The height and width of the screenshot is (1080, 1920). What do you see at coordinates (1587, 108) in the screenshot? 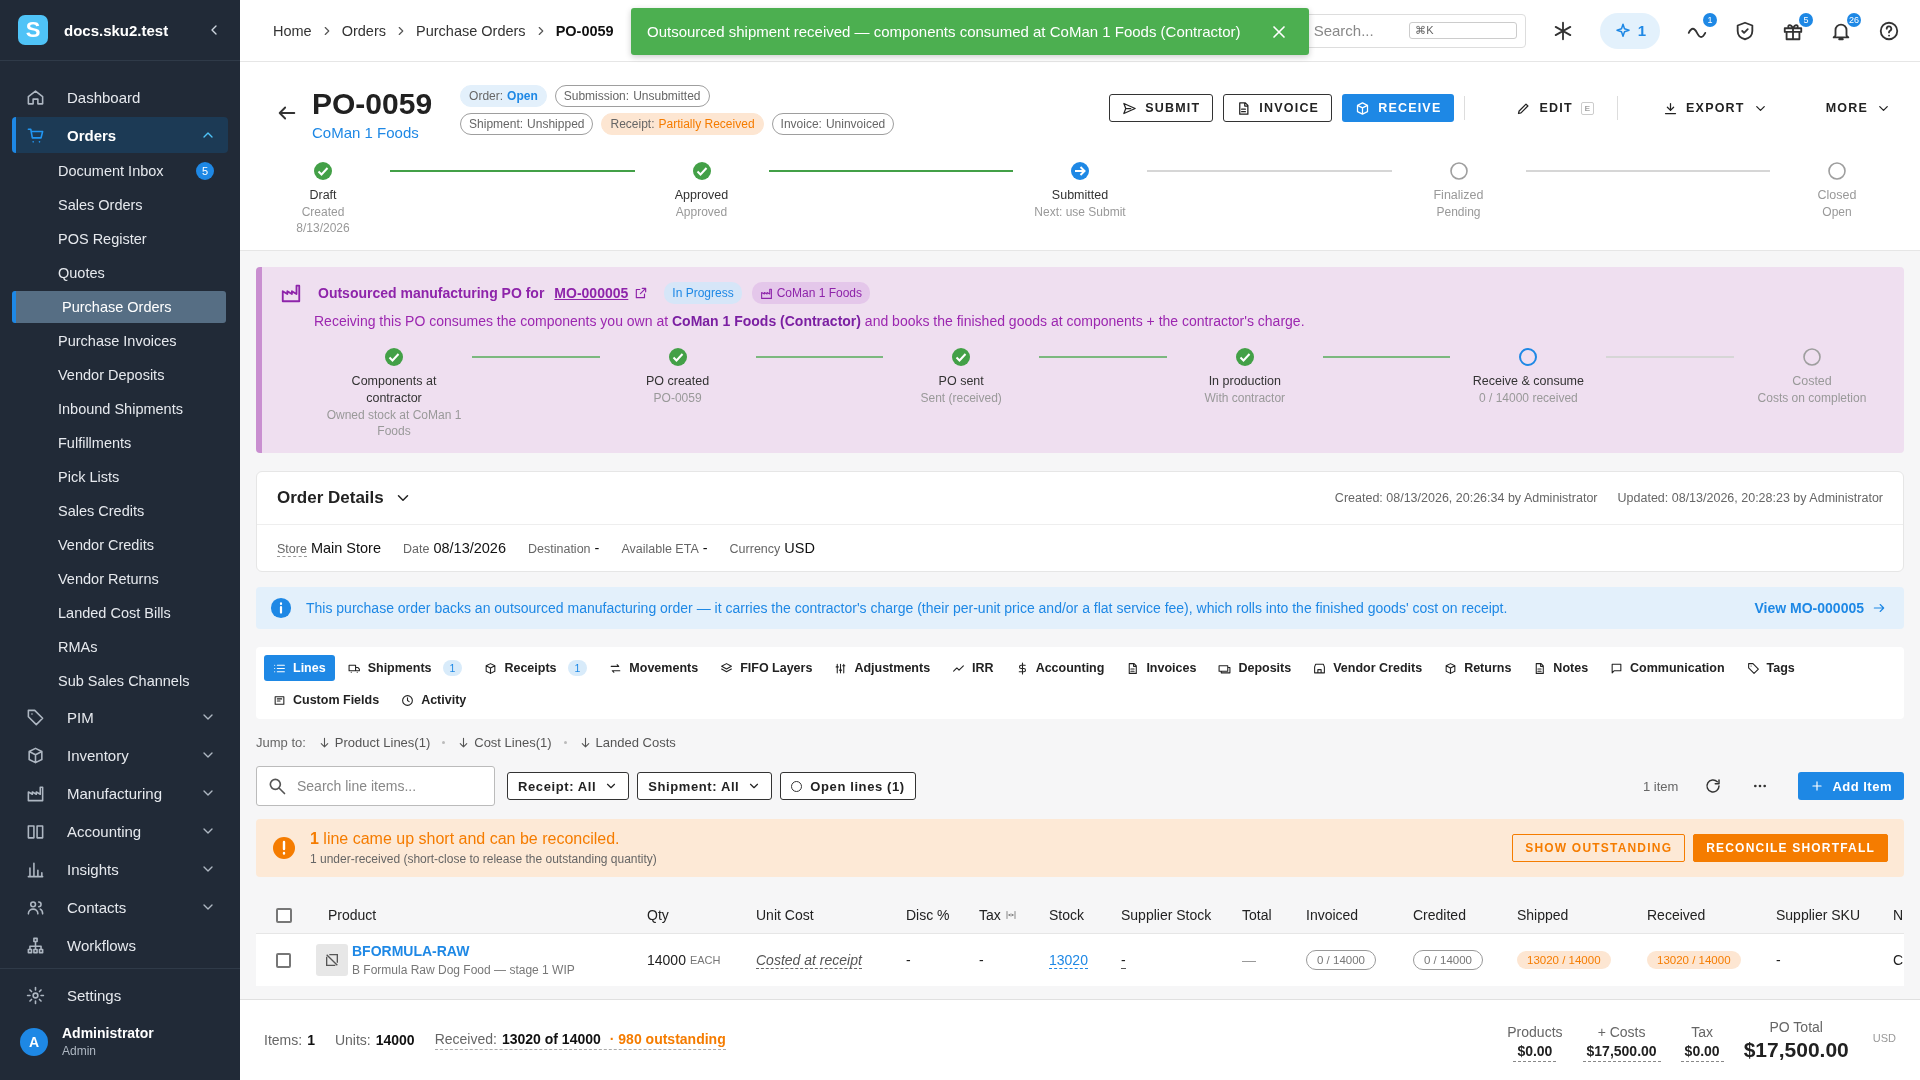
I see `shortcut-key: E` at bounding box center [1587, 108].